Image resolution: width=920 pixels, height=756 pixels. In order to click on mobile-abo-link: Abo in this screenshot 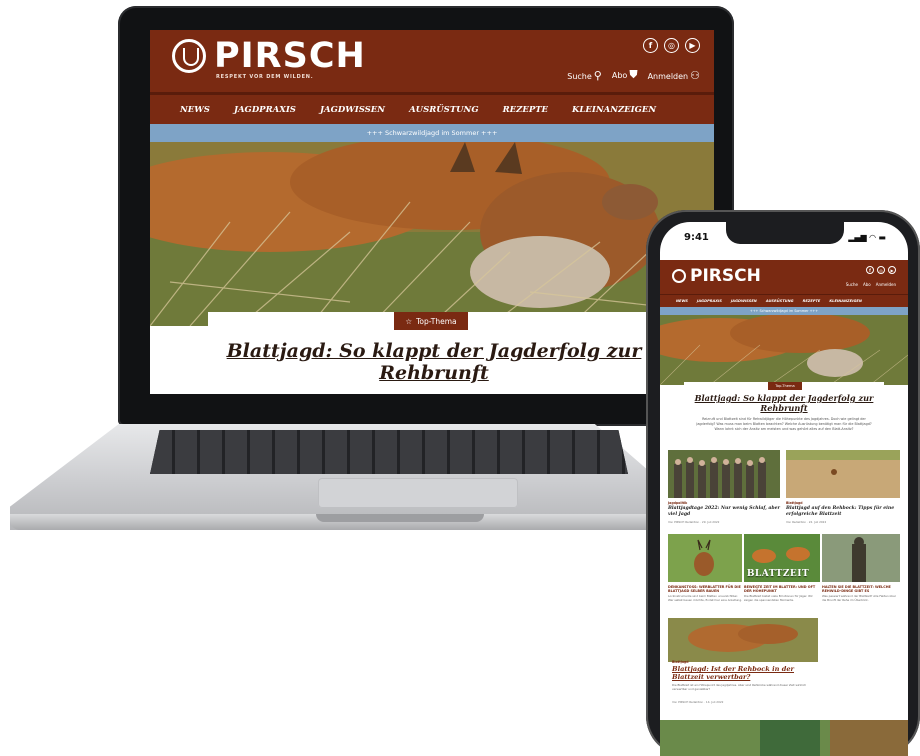, I will do `click(867, 284)`.